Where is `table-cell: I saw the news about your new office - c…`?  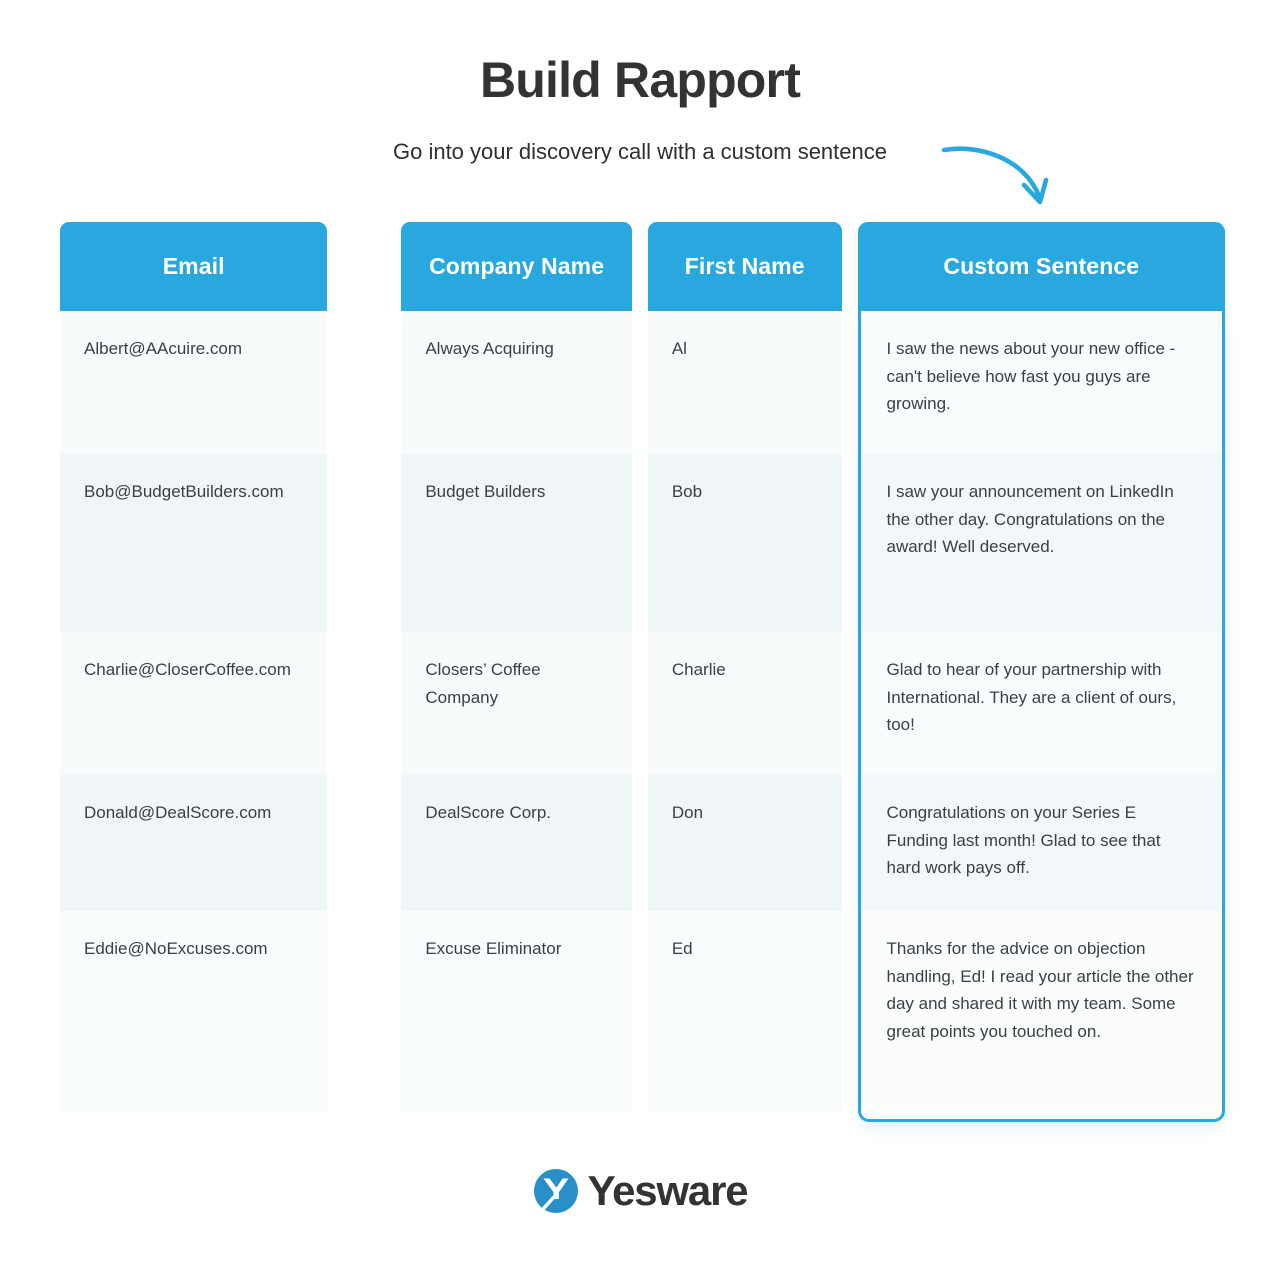
table-cell: I saw the news about your new office - c… is located at coordinates (1041, 382).